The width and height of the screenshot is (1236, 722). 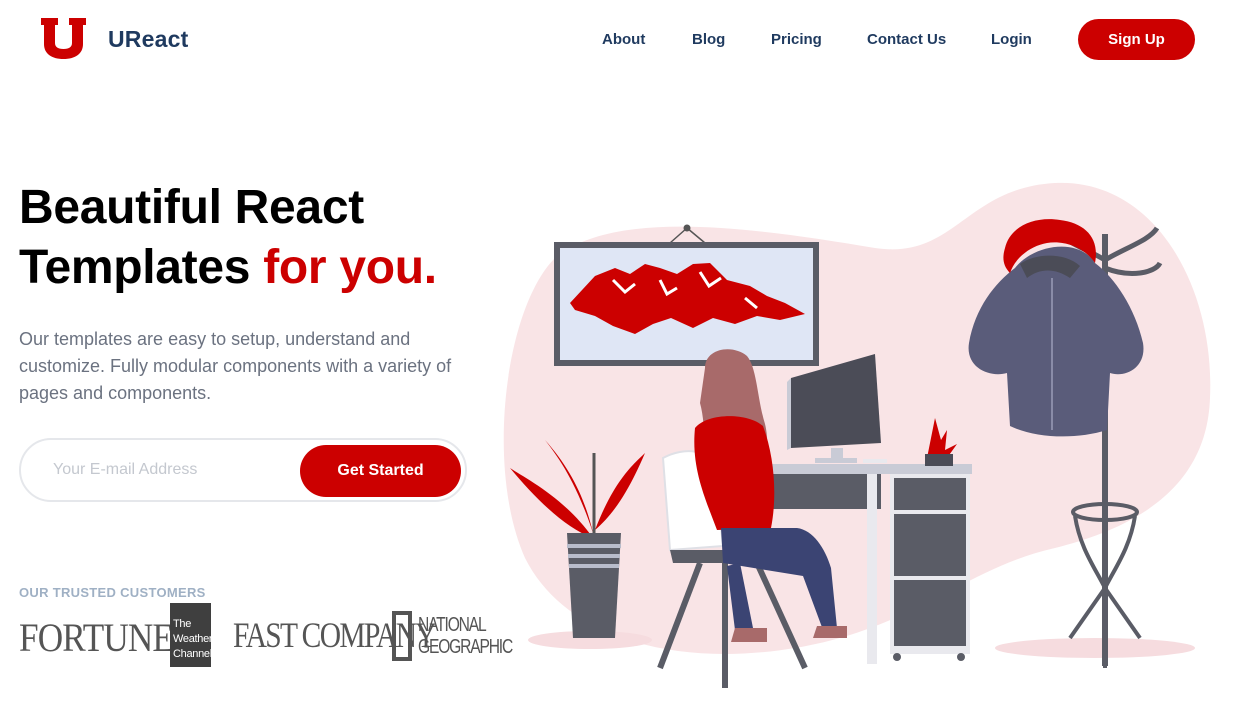 I want to click on get-started-button: Get Started, so click(x=380, y=471).